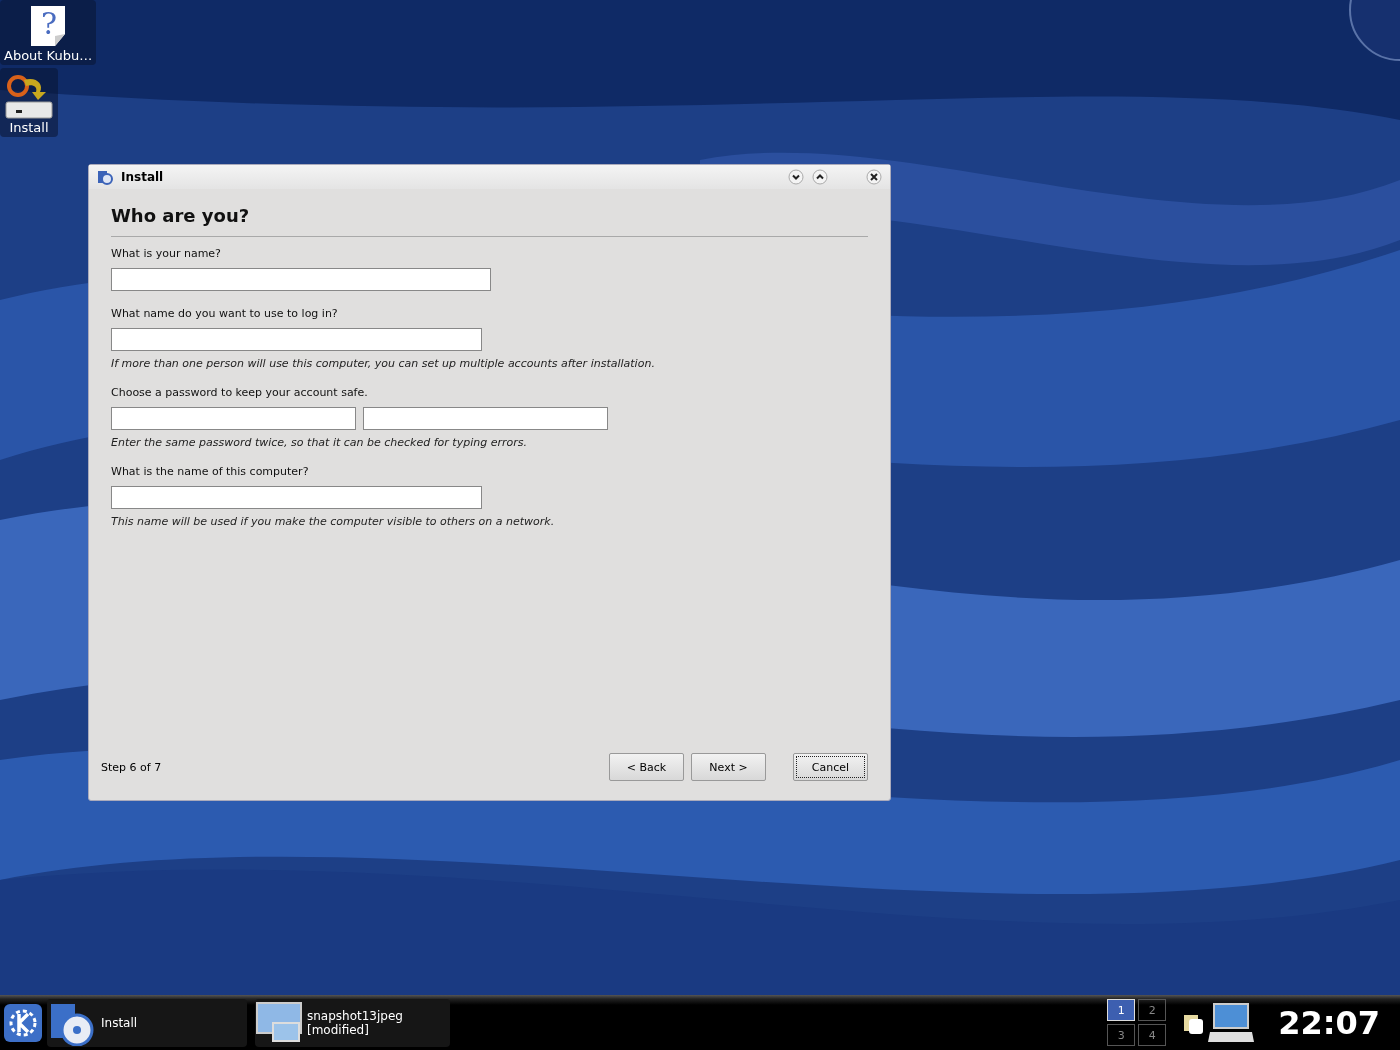  What do you see at coordinates (874, 177) in the screenshot?
I see `close-icon` at bounding box center [874, 177].